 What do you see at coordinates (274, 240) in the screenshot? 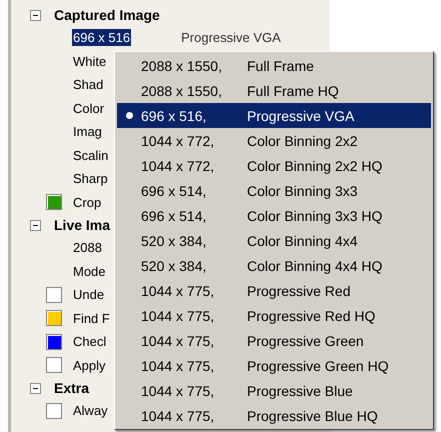
I see `menu-item: 520 x 384, Color Binning 4x4` at bounding box center [274, 240].